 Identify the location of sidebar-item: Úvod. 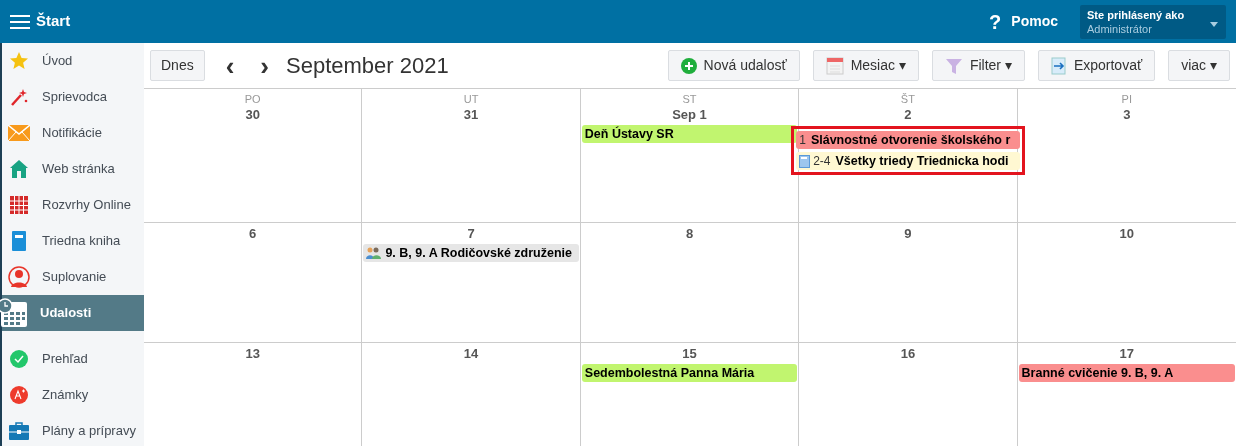
(73, 61).